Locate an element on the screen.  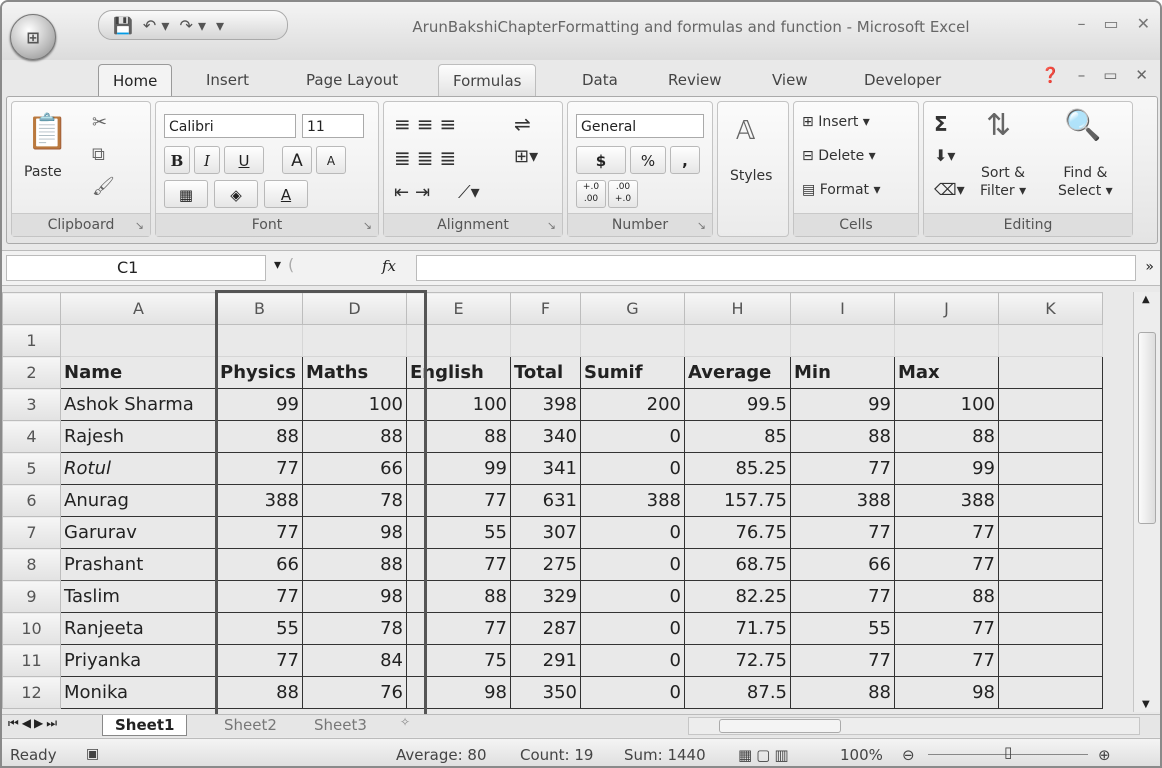
cell: Ranjeeta is located at coordinates (138, 628).